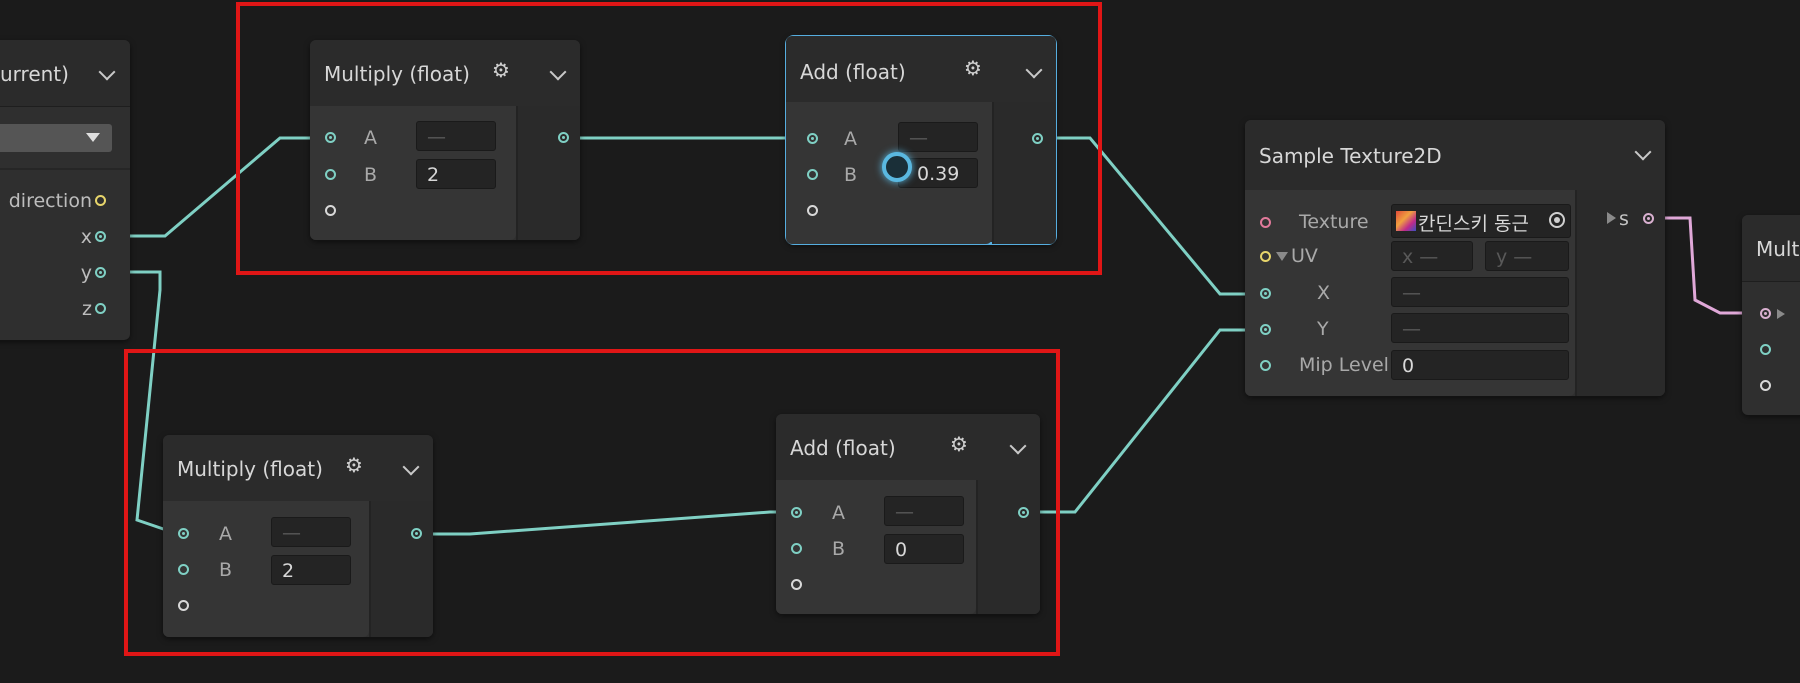 The image size is (1800, 683). I want to click on empty-input-port, so click(1765, 385).